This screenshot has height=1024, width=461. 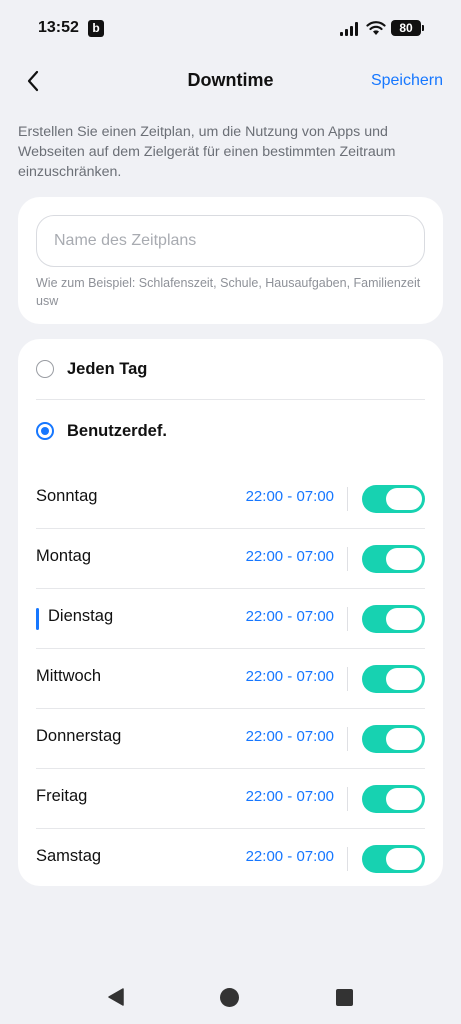 What do you see at coordinates (79, 736) in the screenshot?
I see `day-name: Donnerstag` at bounding box center [79, 736].